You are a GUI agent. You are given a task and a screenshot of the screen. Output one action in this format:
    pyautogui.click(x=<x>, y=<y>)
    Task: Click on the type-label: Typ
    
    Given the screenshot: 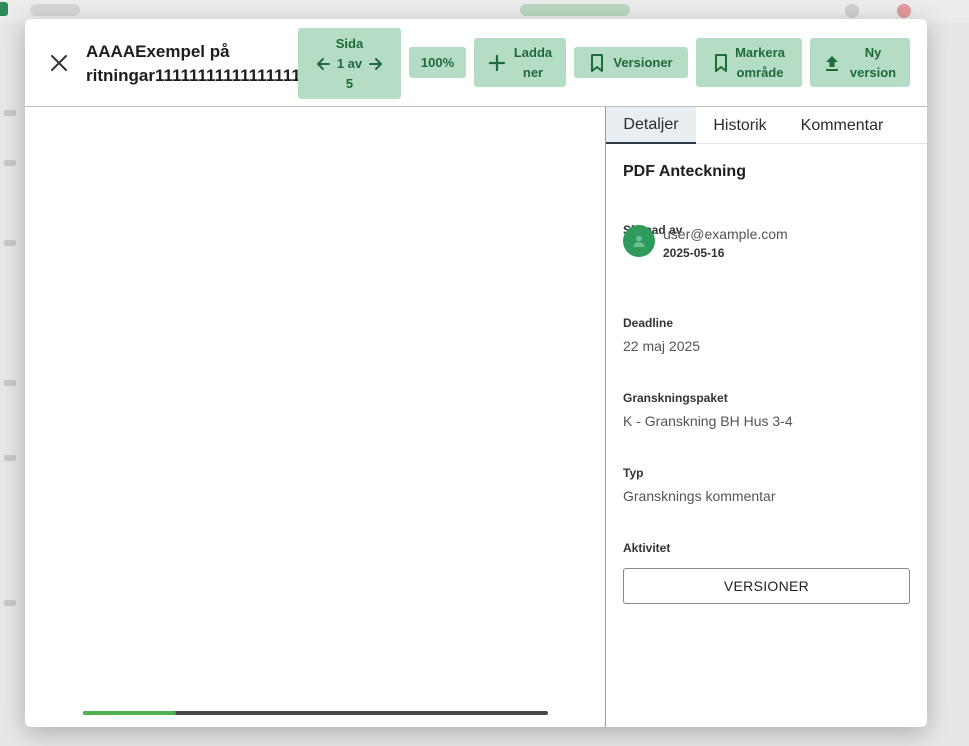 What is the action you would take?
    pyautogui.click(x=633, y=473)
    